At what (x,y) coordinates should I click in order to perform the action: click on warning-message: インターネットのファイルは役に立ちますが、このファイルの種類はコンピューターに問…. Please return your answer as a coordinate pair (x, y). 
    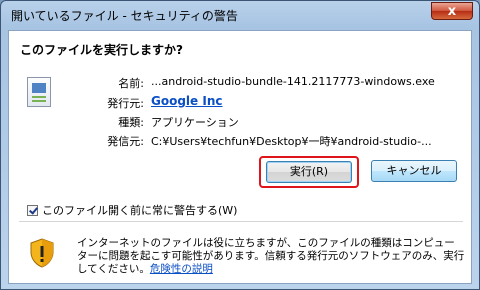
    Looking at the image, I should click on (271, 256).